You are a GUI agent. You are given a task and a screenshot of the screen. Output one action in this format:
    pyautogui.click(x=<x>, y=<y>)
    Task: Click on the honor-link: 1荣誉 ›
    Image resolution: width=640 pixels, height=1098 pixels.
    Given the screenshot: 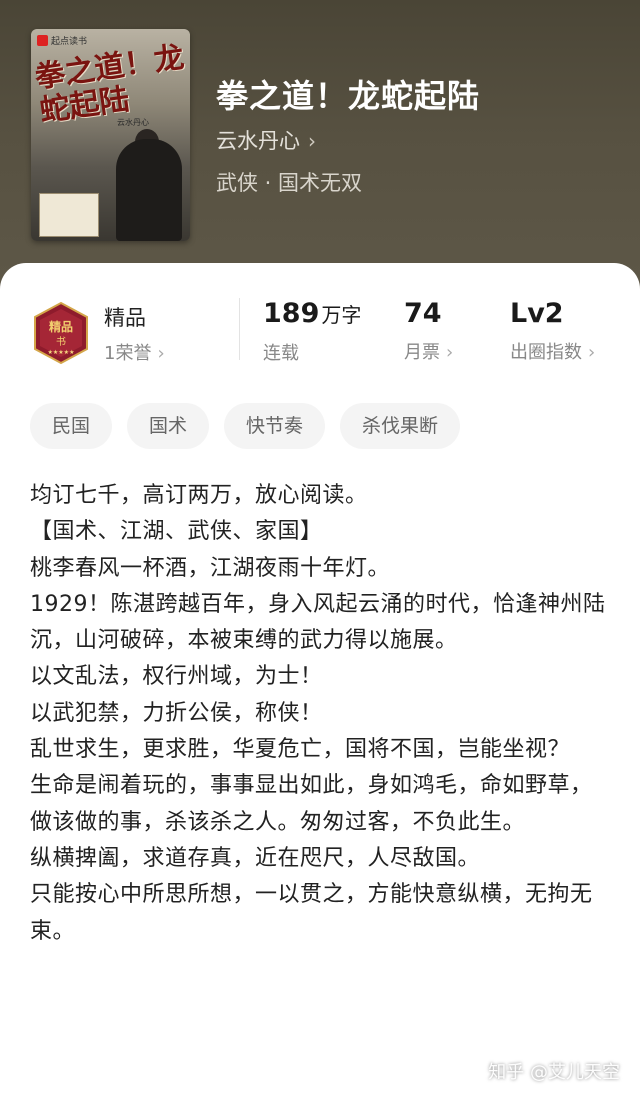 What is the action you would take?
    pyautogui.click(x=134, y=352)
    